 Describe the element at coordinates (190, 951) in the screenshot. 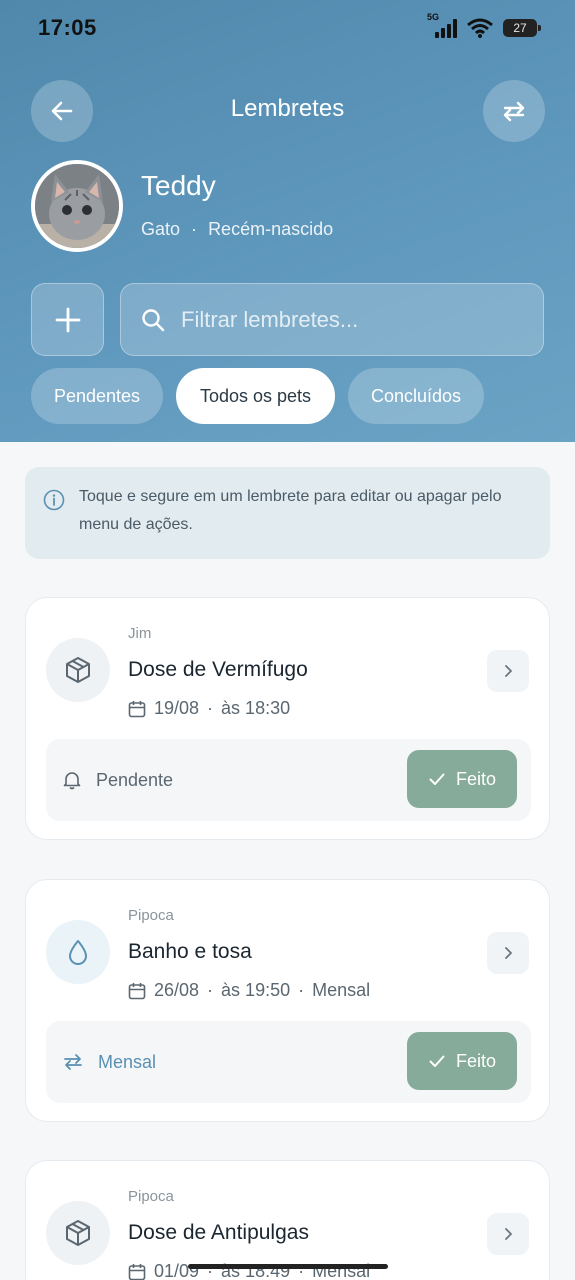

I see `reminder-title: Banho e tosa` at that location.